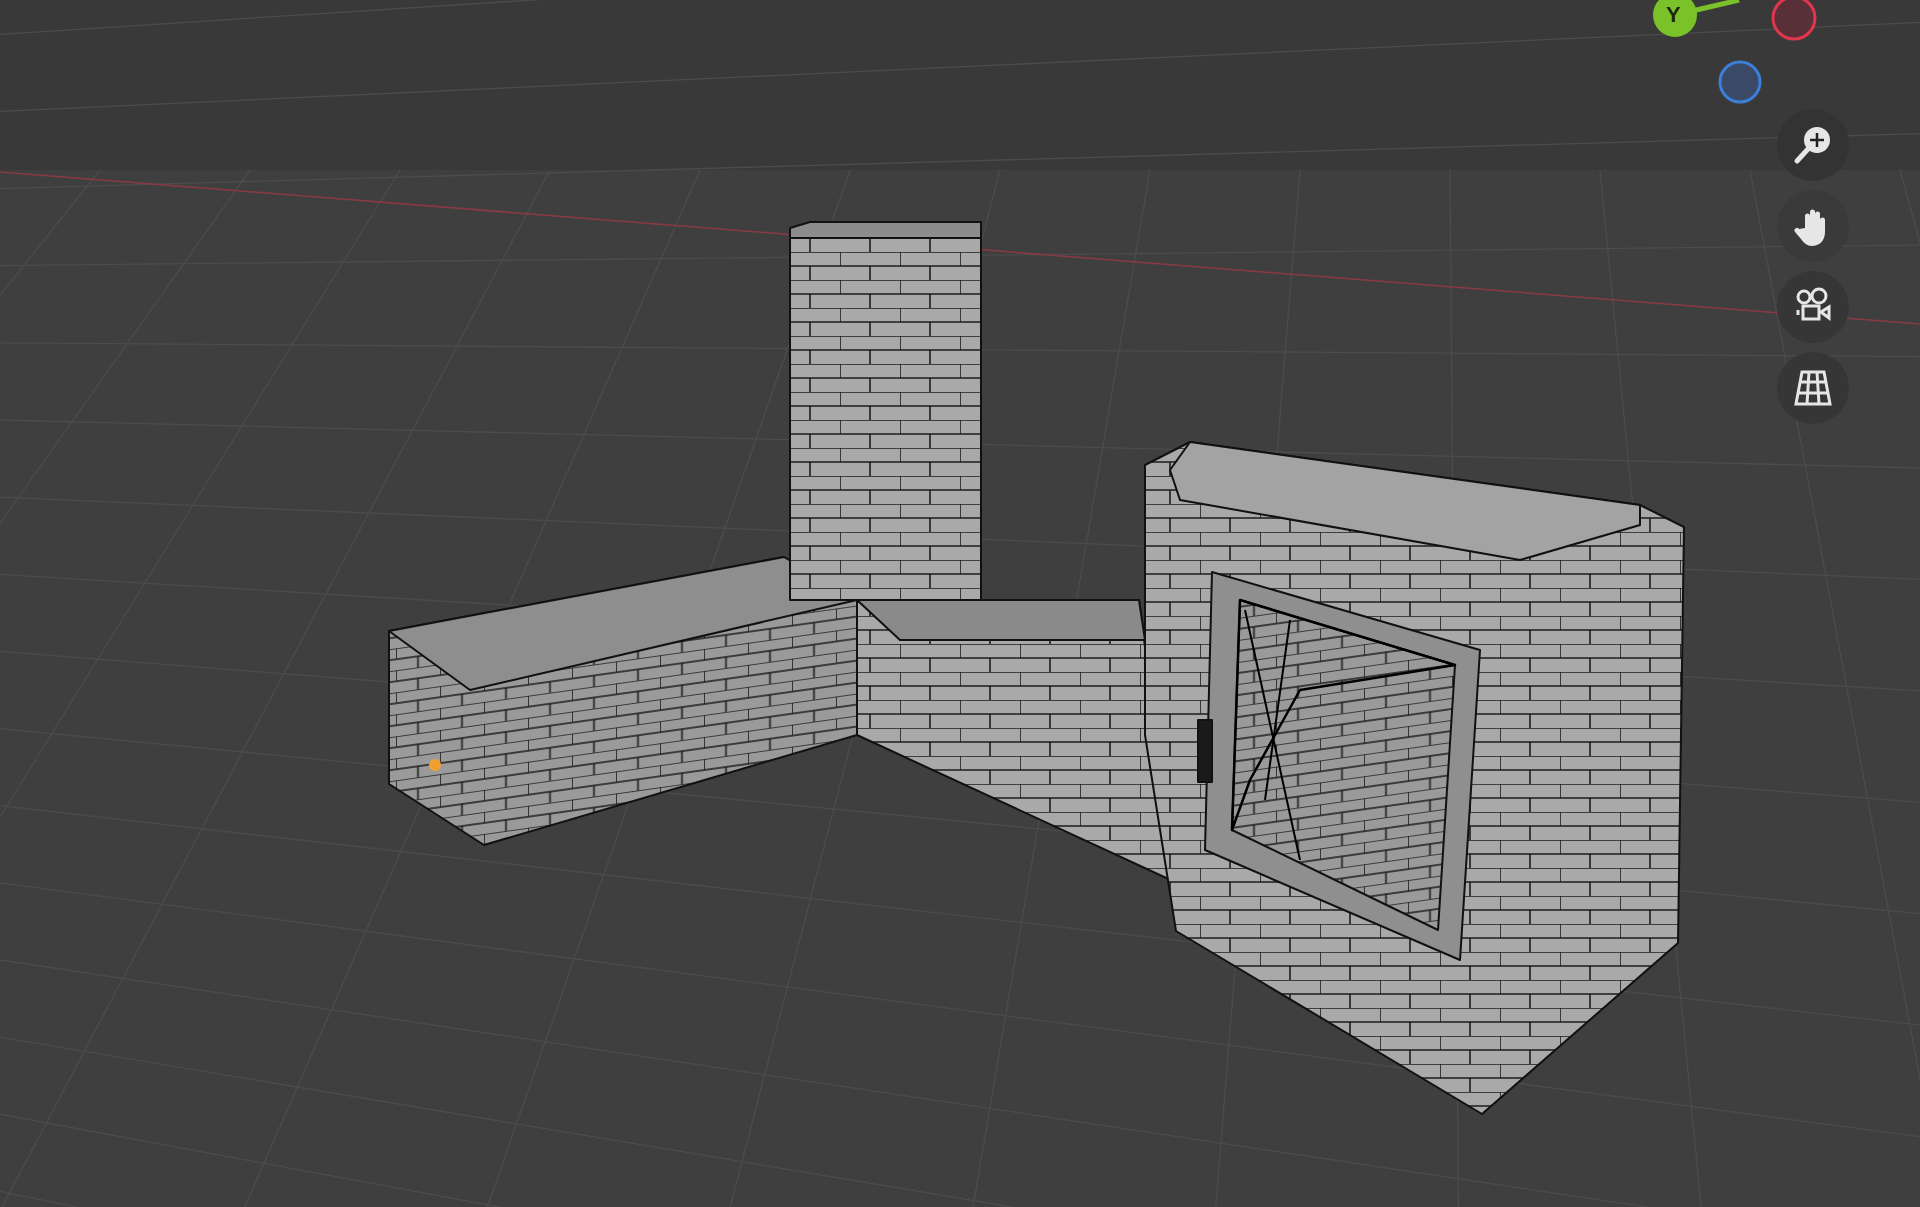 The image size is (1920, 1207). Describe the element at coordinates (435, 765) in the screenshot. I see `vertex-dot` at that location.